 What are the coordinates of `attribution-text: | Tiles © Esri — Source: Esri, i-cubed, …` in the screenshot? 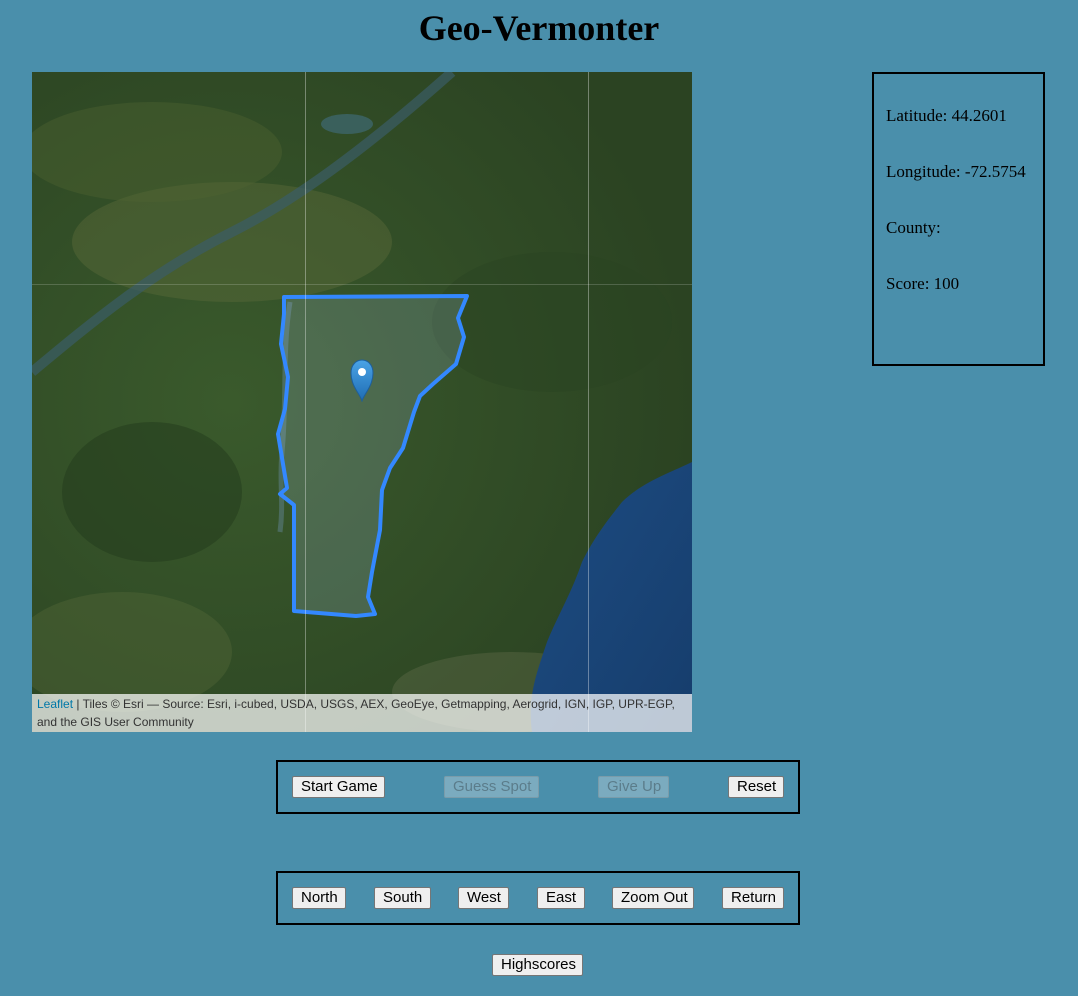 It's located at (356, 713).